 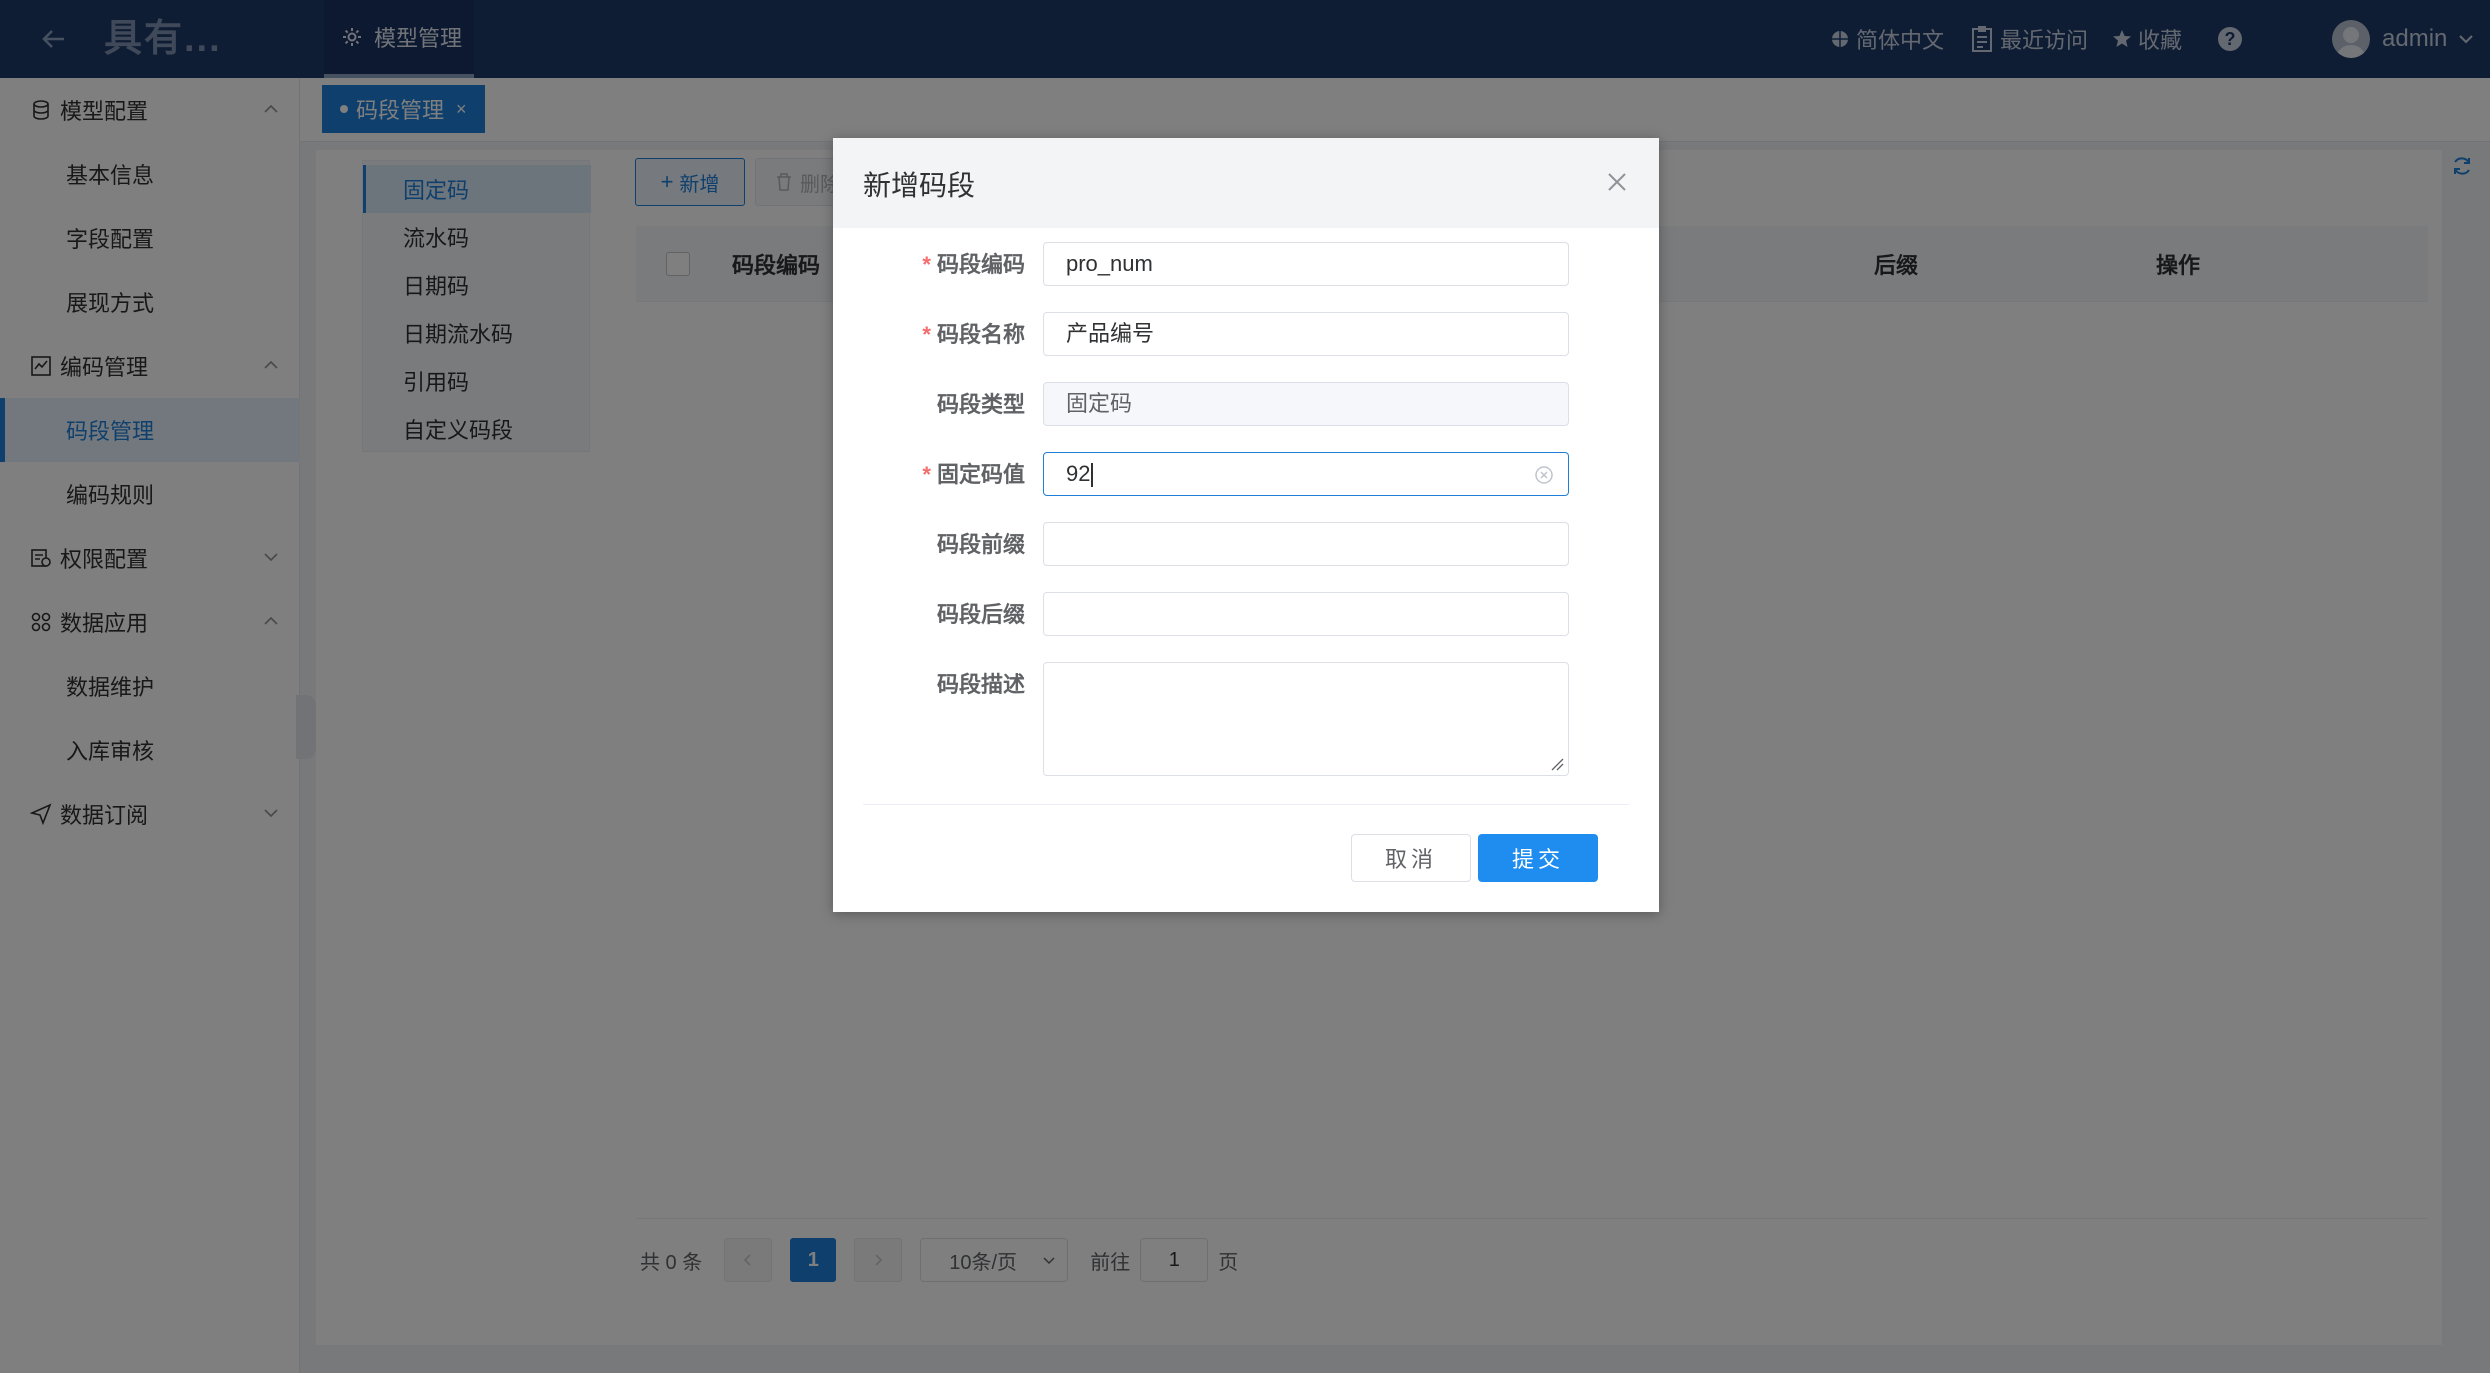 I want to click on resize-grip-icon, so click(x=1557, y=764).